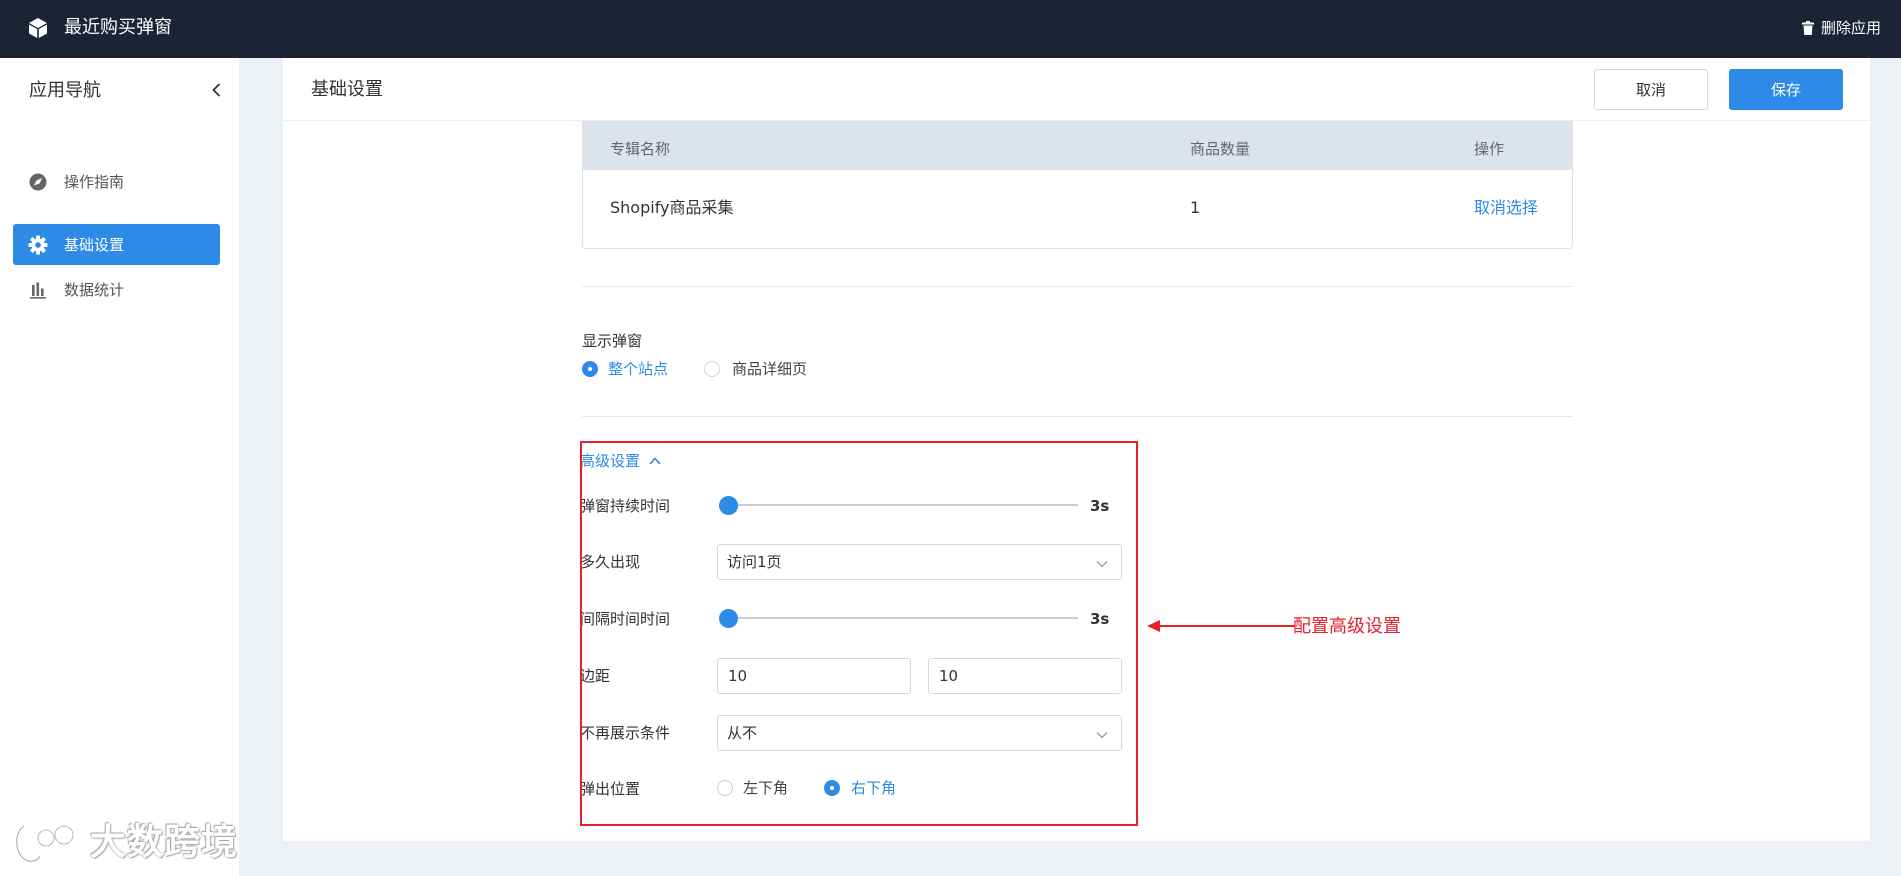 This screenshot has width=1901, height=876. Describe the element at coordinates (1195, 207) in the screenshot. I see `product-count: 1` at that location.